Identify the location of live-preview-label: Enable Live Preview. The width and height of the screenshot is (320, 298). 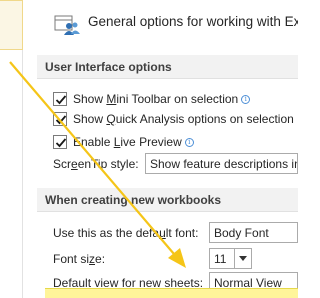
(127, 142).